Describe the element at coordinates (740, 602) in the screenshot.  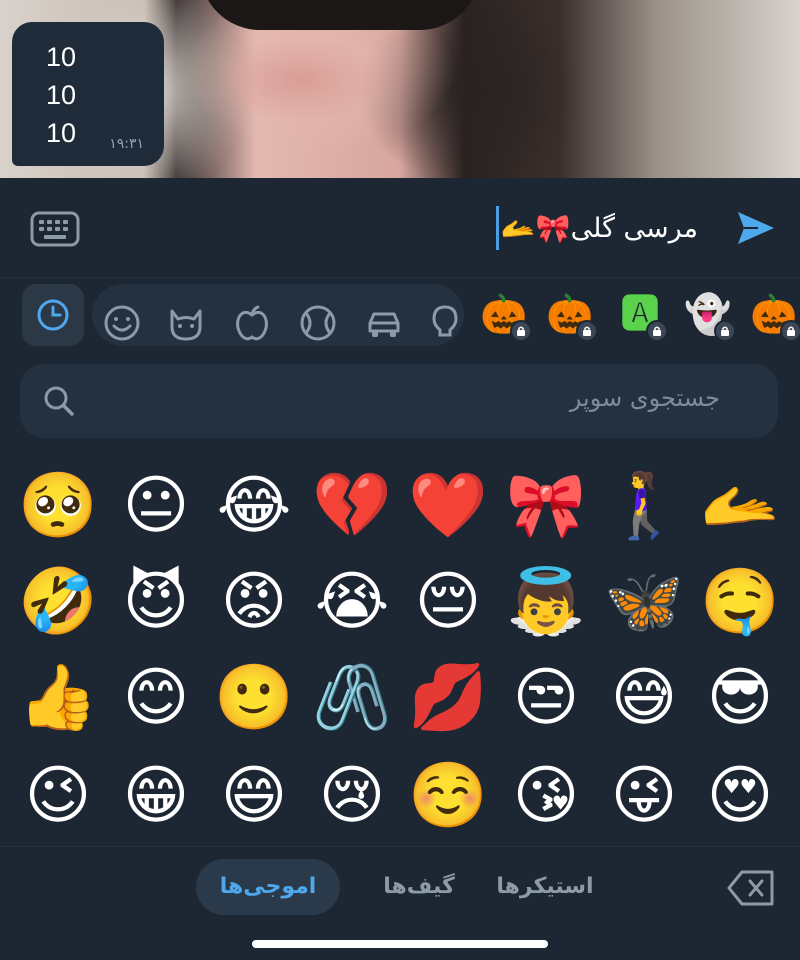
I see `emoji-cell: 🤤` at that location.